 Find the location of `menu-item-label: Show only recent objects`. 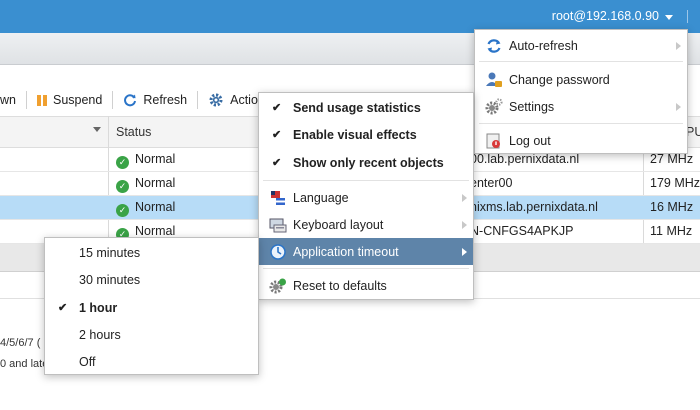

menu-item-label: Show only recent objects is located at coordinates (368, 162).